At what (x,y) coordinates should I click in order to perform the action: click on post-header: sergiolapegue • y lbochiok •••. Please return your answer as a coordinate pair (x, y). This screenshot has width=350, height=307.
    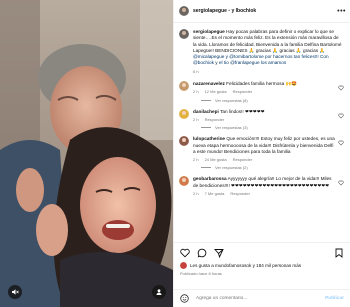
    Looking at the image, I should click on (262, 11).